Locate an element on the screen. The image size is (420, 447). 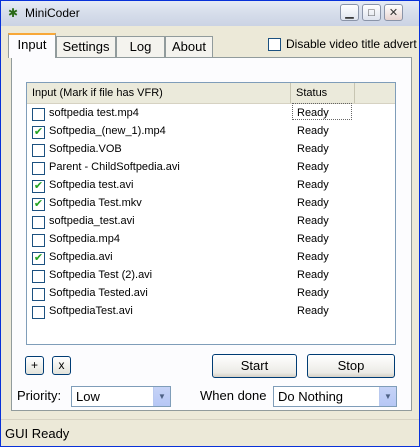
close-icon: ✕ is located at coordinates (393, 13).